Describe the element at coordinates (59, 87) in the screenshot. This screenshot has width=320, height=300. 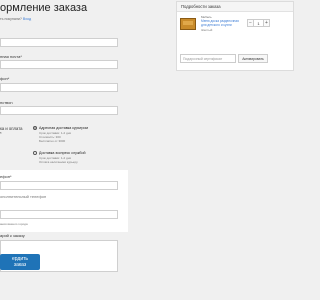
I see `phone-field` at that location.